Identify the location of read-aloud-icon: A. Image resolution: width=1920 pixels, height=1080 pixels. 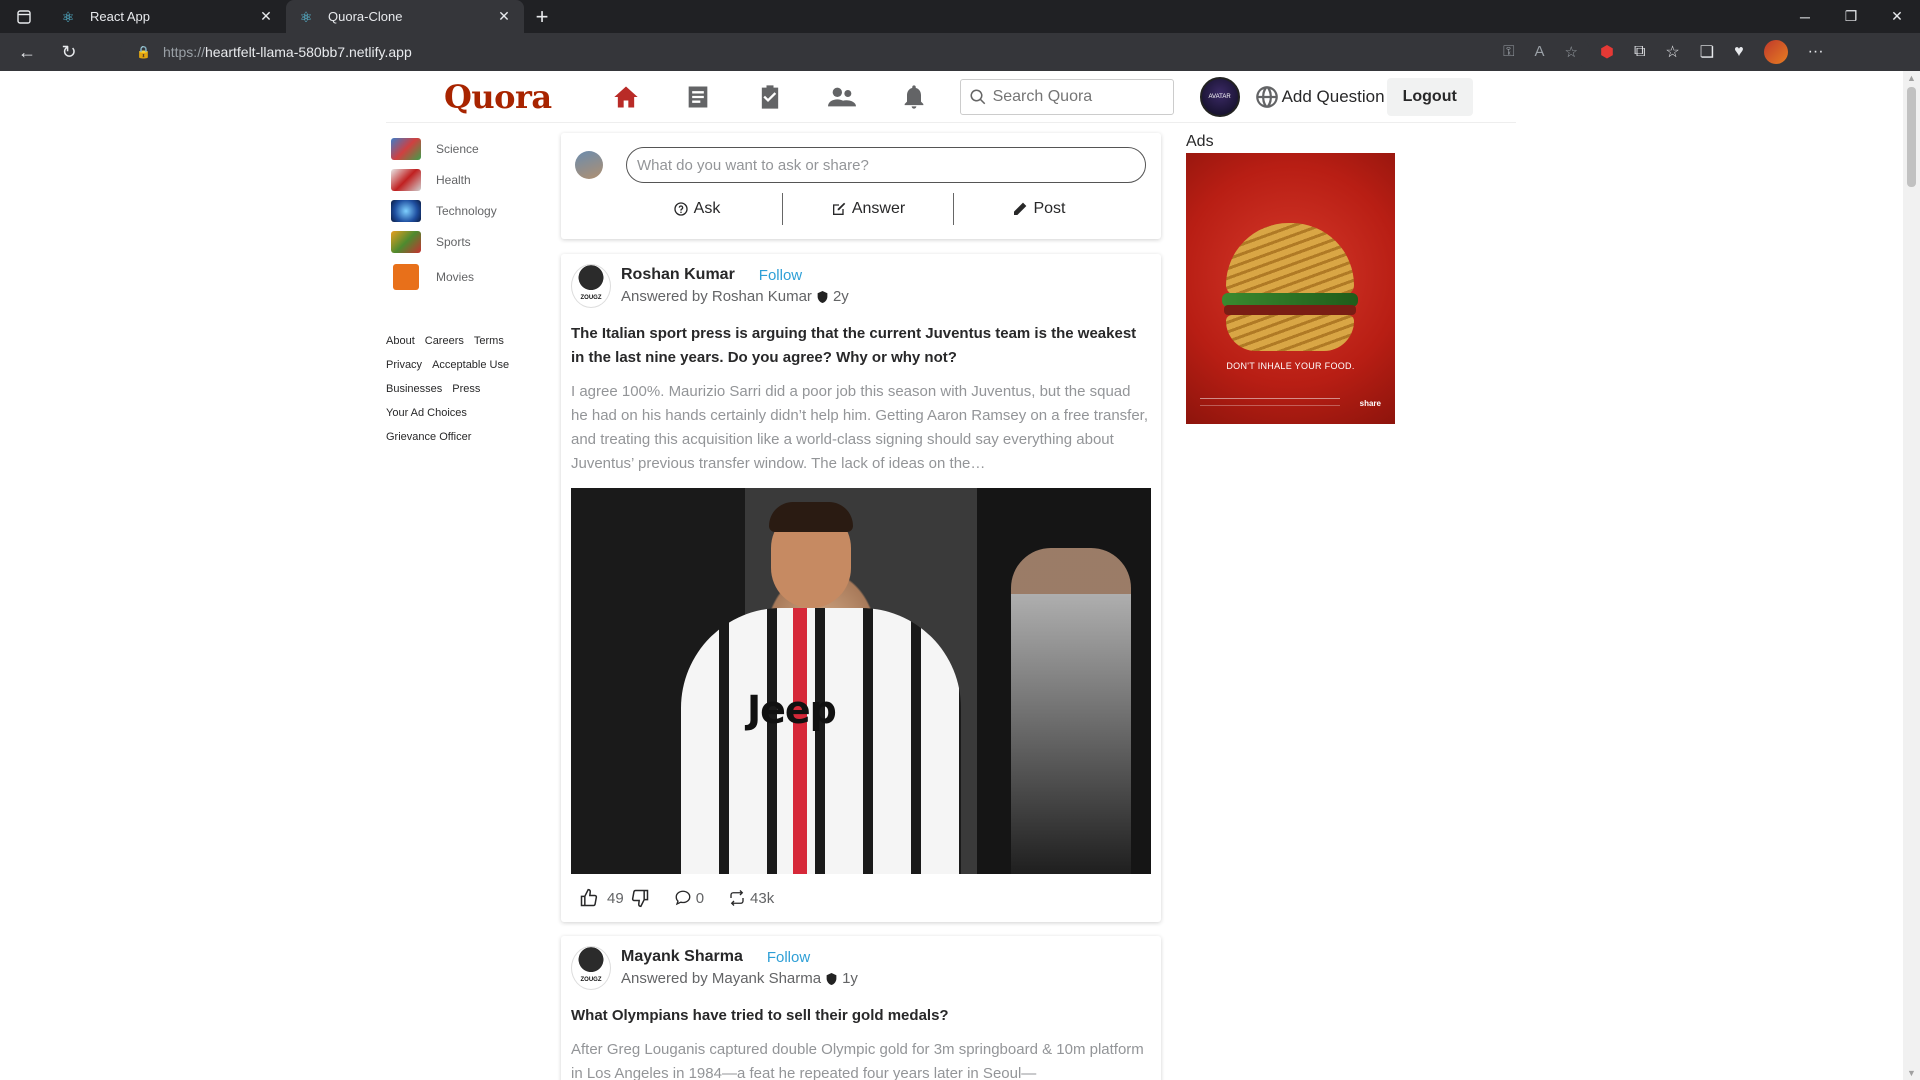
(1540, 52).